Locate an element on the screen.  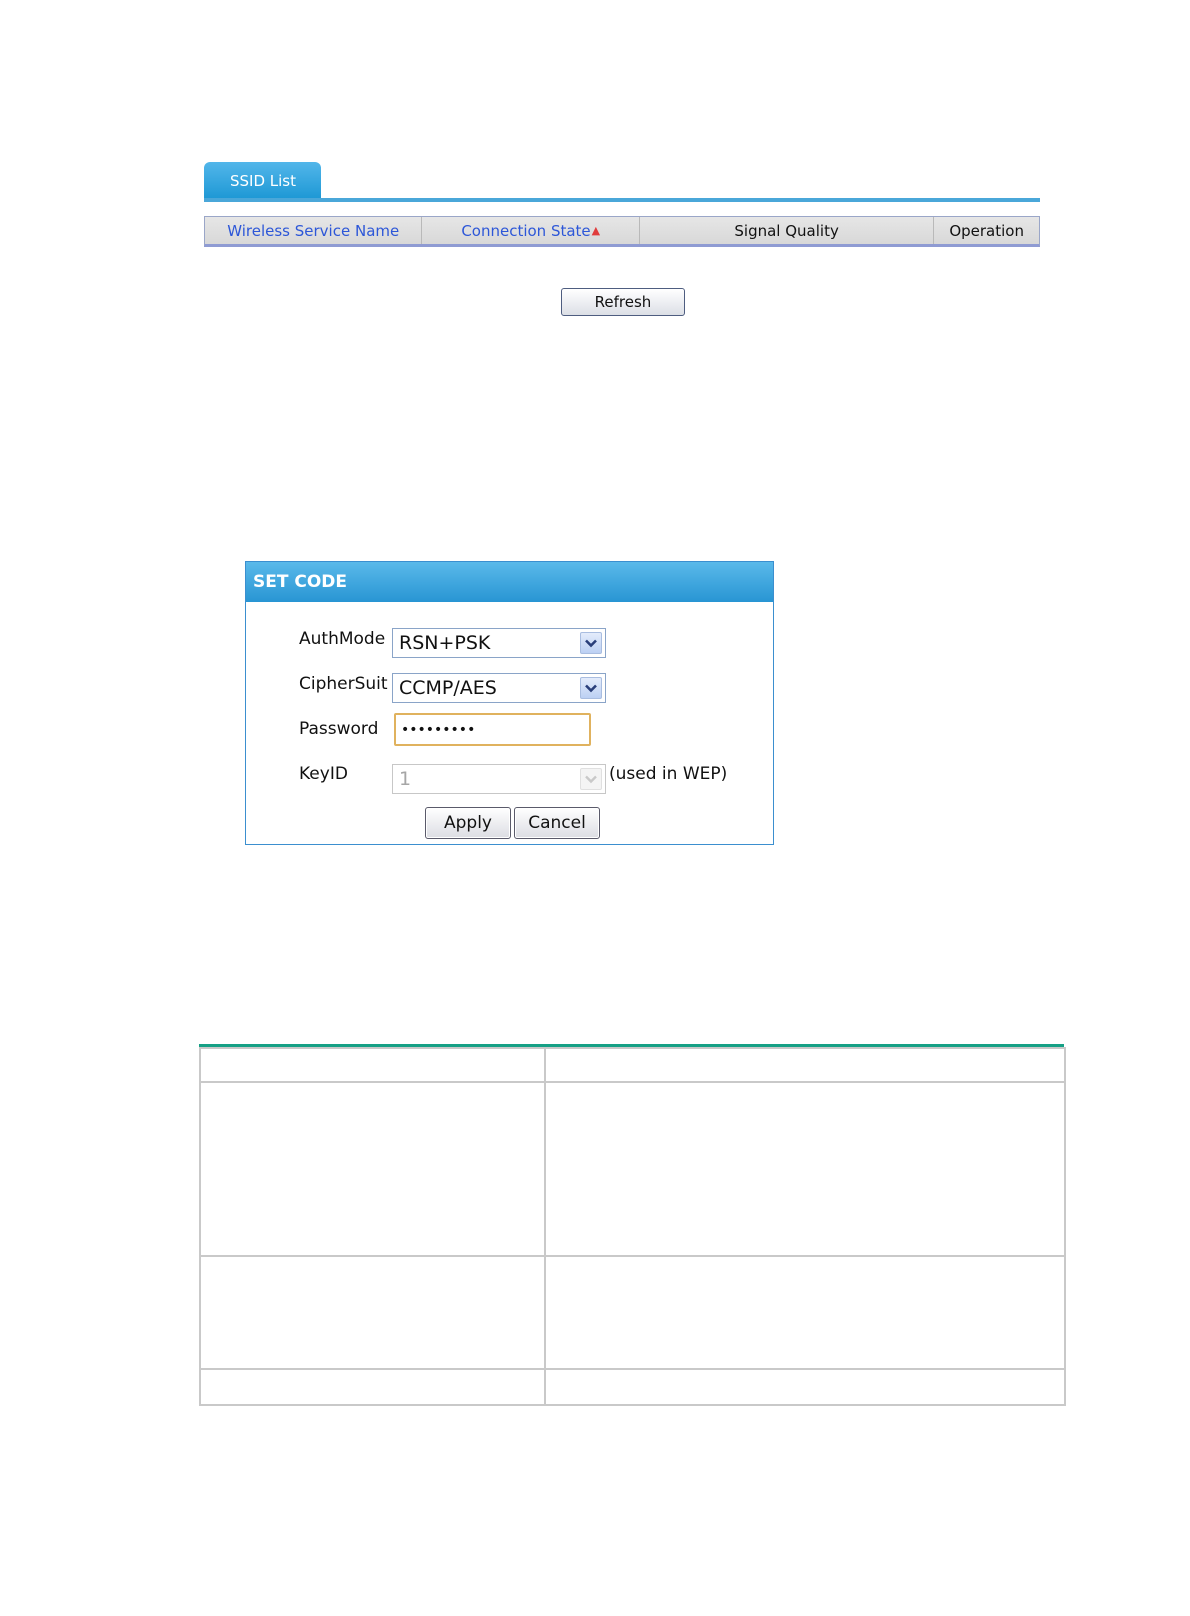
ciphersuit-value: CCMP/AES is located at coordinates (448, 688).